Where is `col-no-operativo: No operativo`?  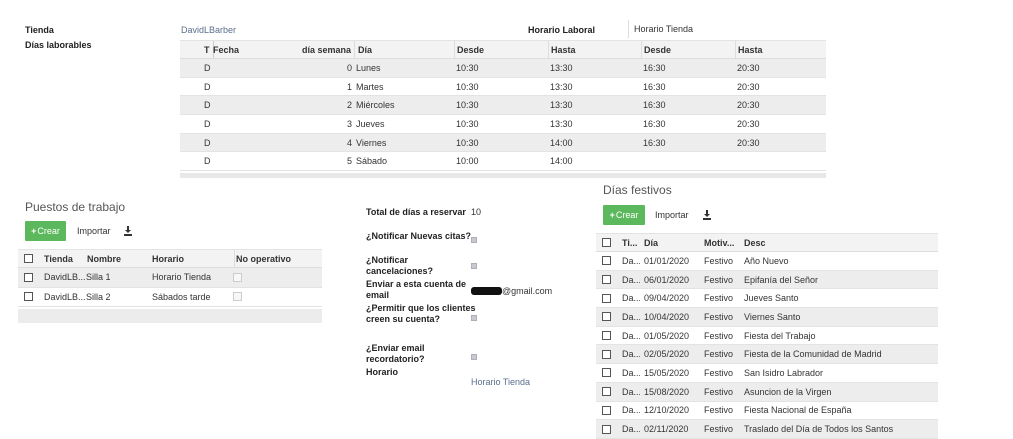 col-no-operativo: No operativo is located at coordinates (278, 258).